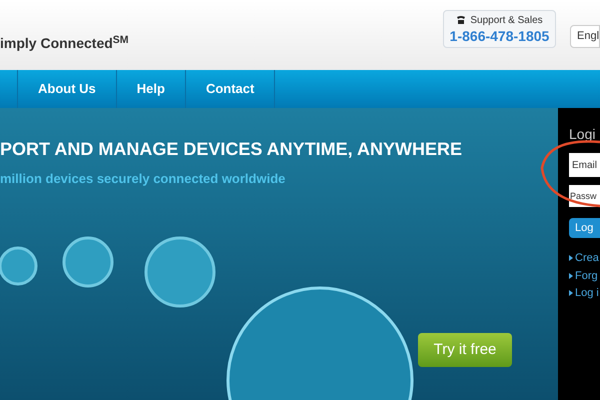  Describe the element at coordinates (143, 179) in the screenshot. I see `hero-subtitle: million devices securely connected worldwide` at that location.